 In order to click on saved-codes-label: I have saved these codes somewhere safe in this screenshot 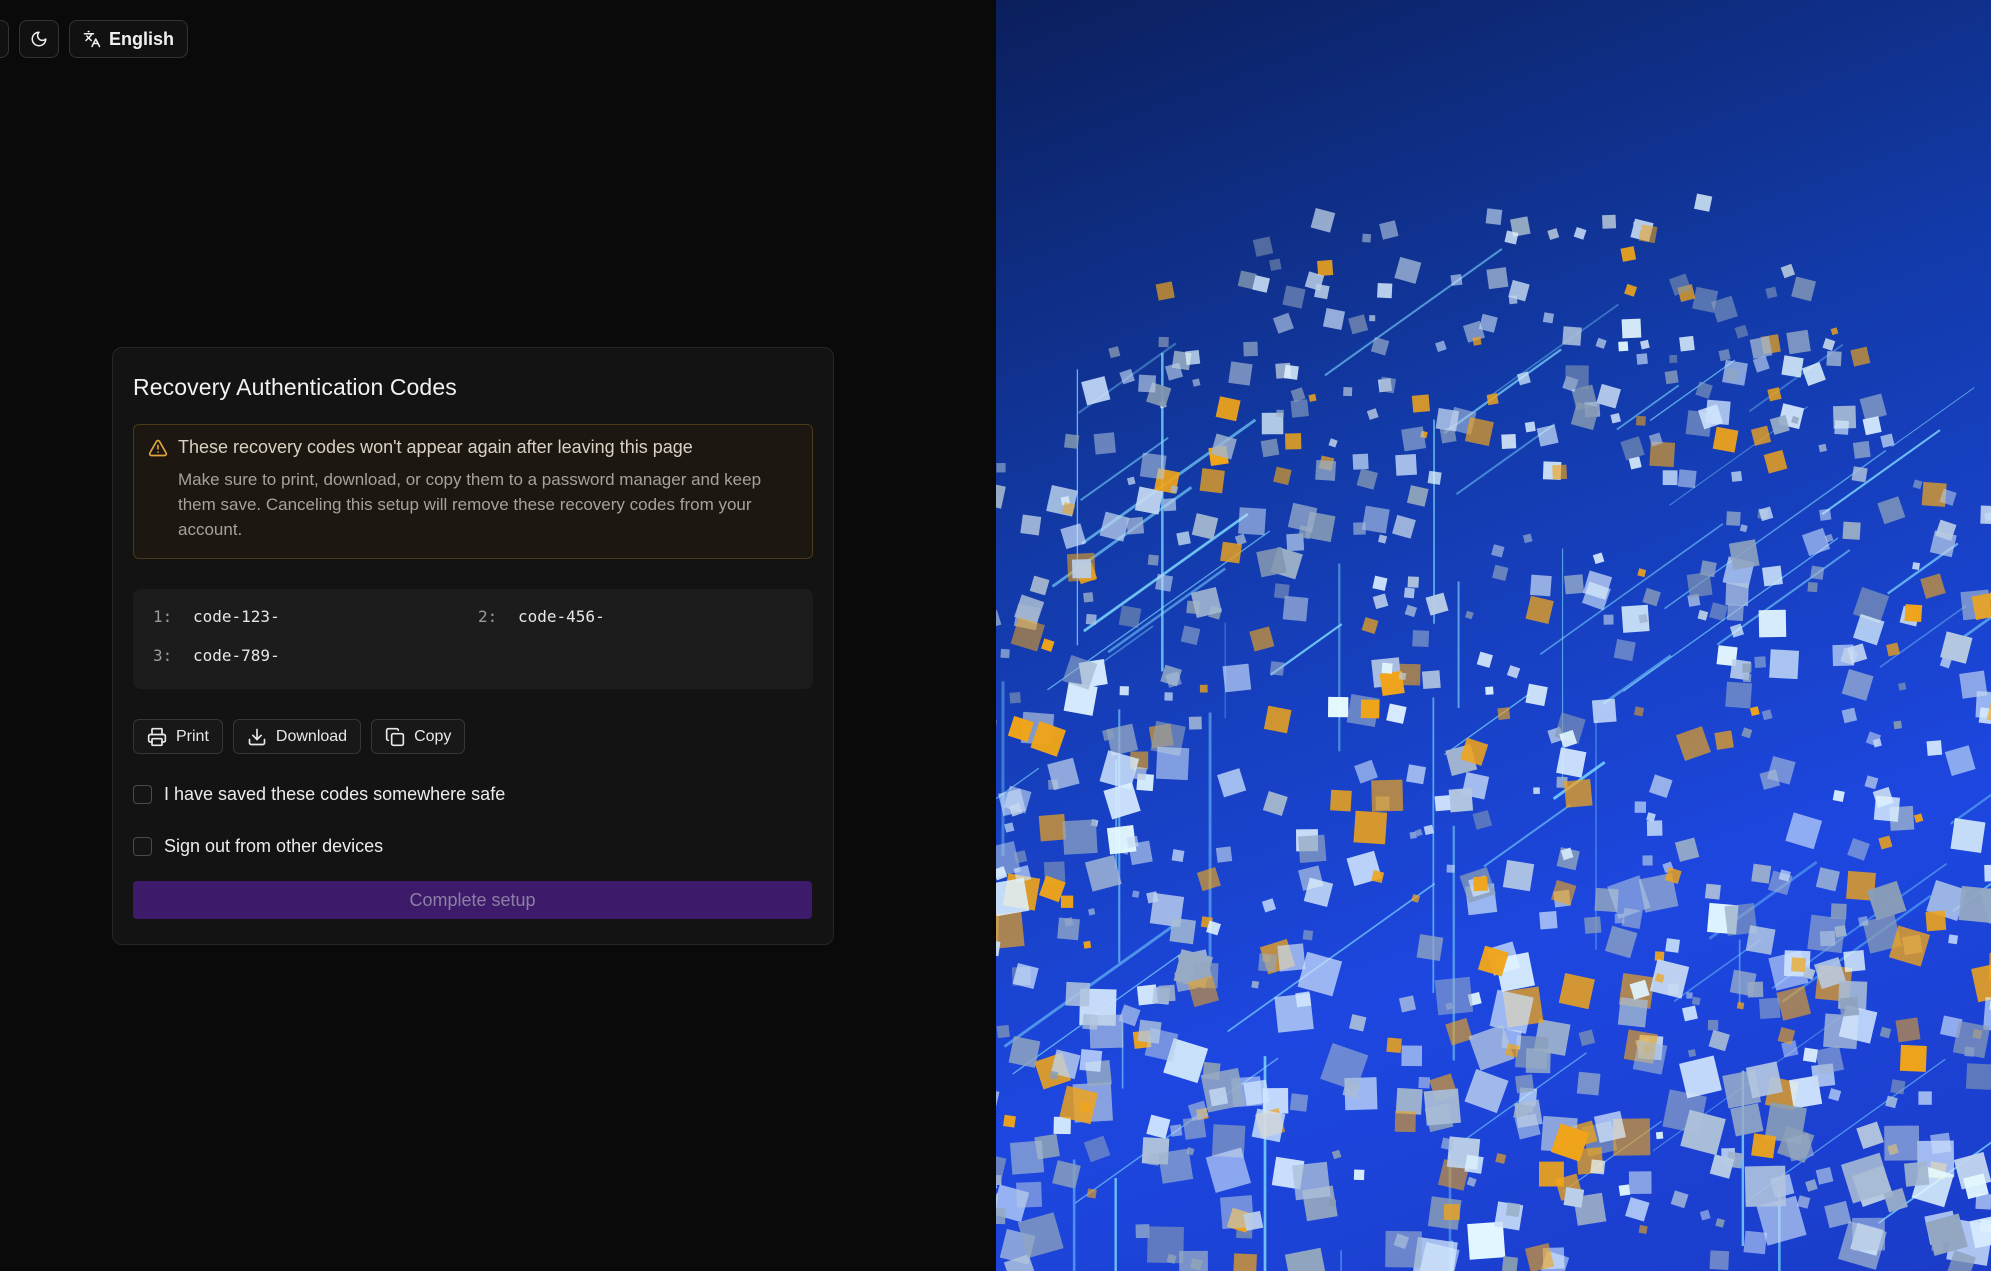, I will do `click(335, 794)`.